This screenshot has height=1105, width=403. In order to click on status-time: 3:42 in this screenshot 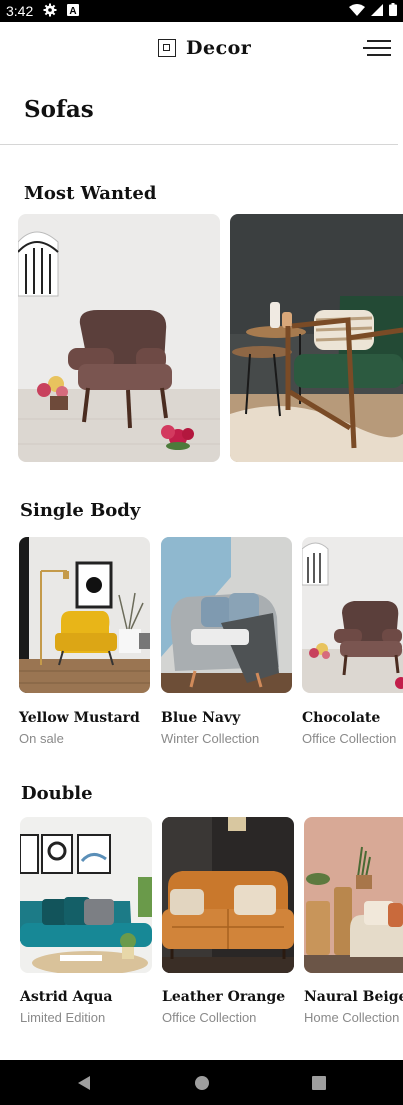, I will do `click(20, 11)`.